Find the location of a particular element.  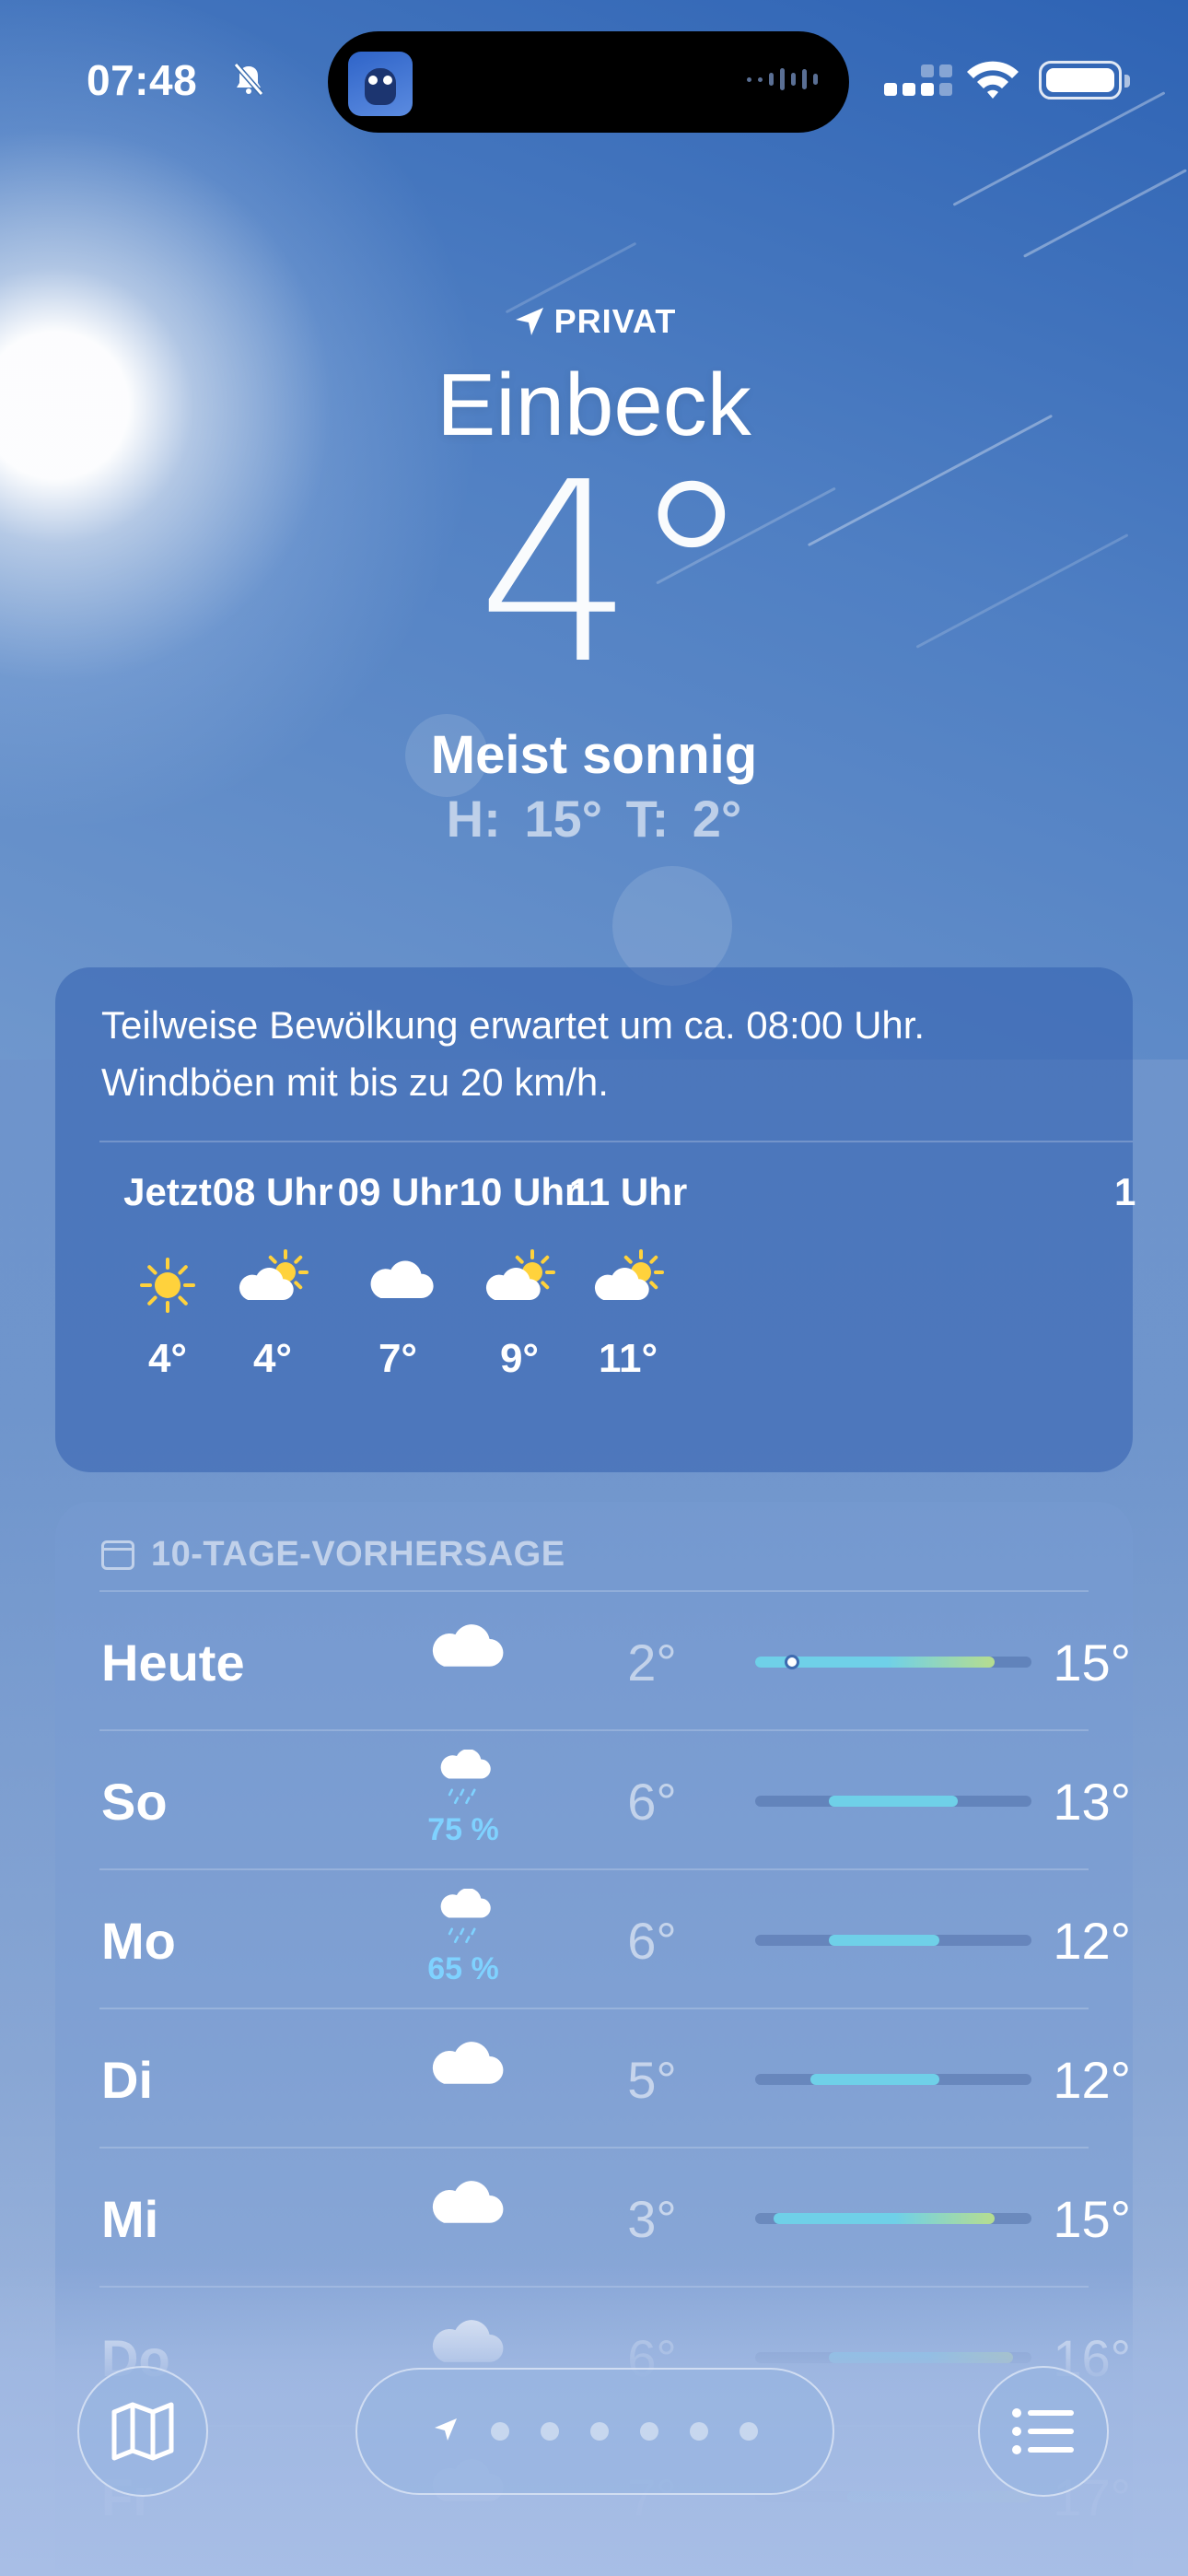

current-temp-marker is located at coordinates (792, 1662).